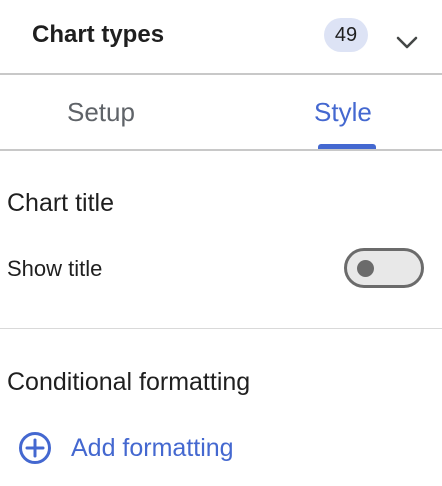 The image size is (442, 486). I want to click on show-title-label: Show title, so click(55, 268).